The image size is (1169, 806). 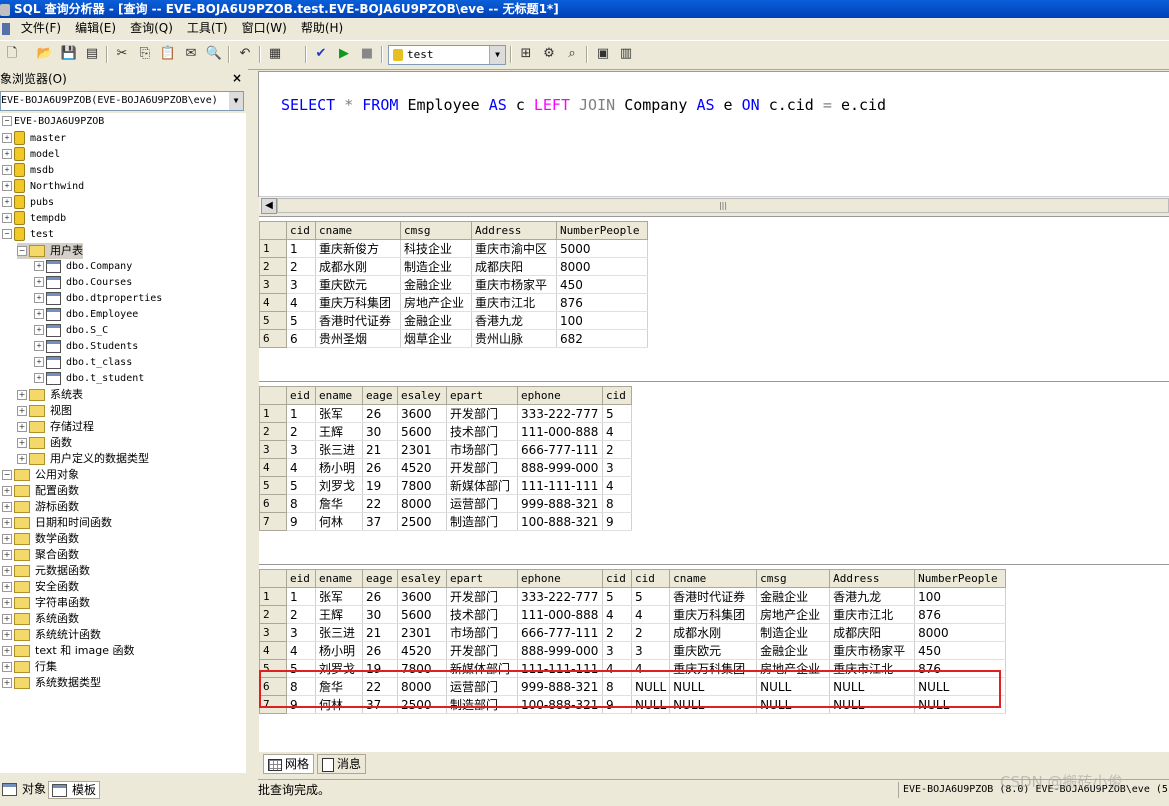 What do you see at coordinates (339, 578) in the screenshot?
I see `column-header: ename` at bounding box center [339, 578].